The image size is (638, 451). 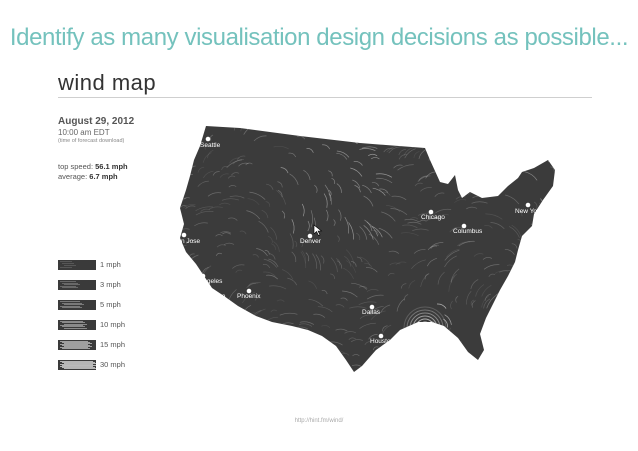 I want to click on city-label: New York, so click(x=529, y=211).